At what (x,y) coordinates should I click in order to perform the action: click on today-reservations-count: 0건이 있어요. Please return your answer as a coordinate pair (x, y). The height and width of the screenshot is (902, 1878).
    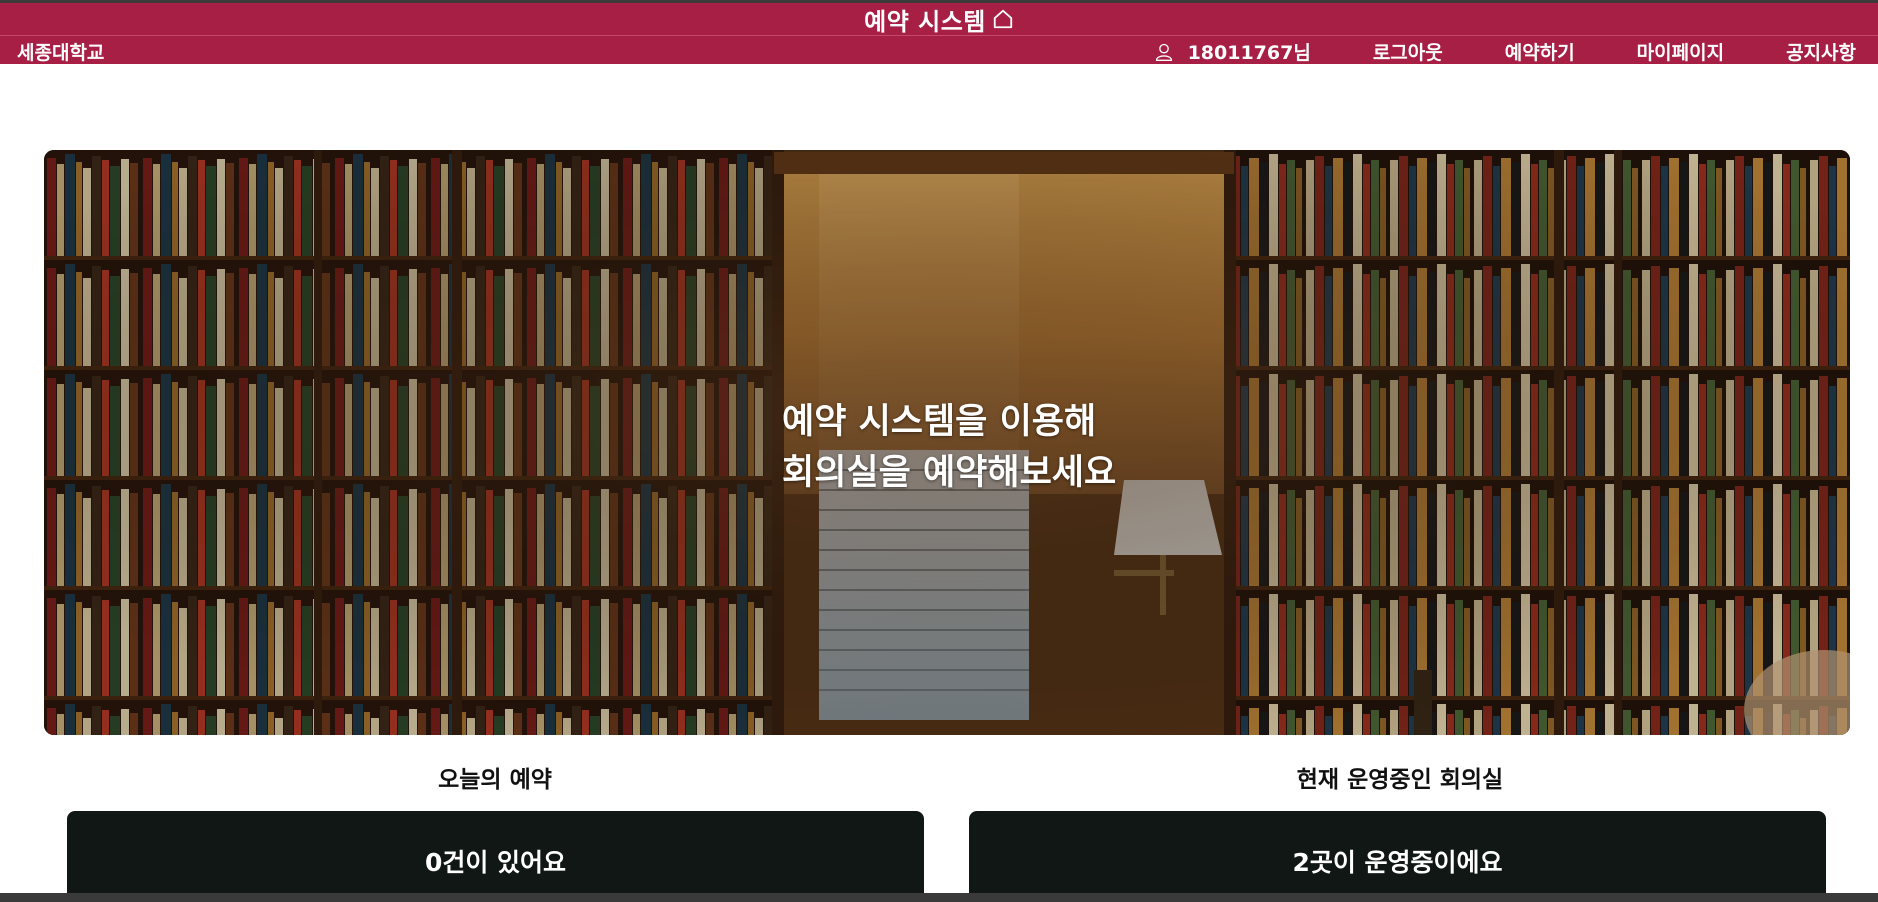
    Looking at the image, I should click on (495, 862).